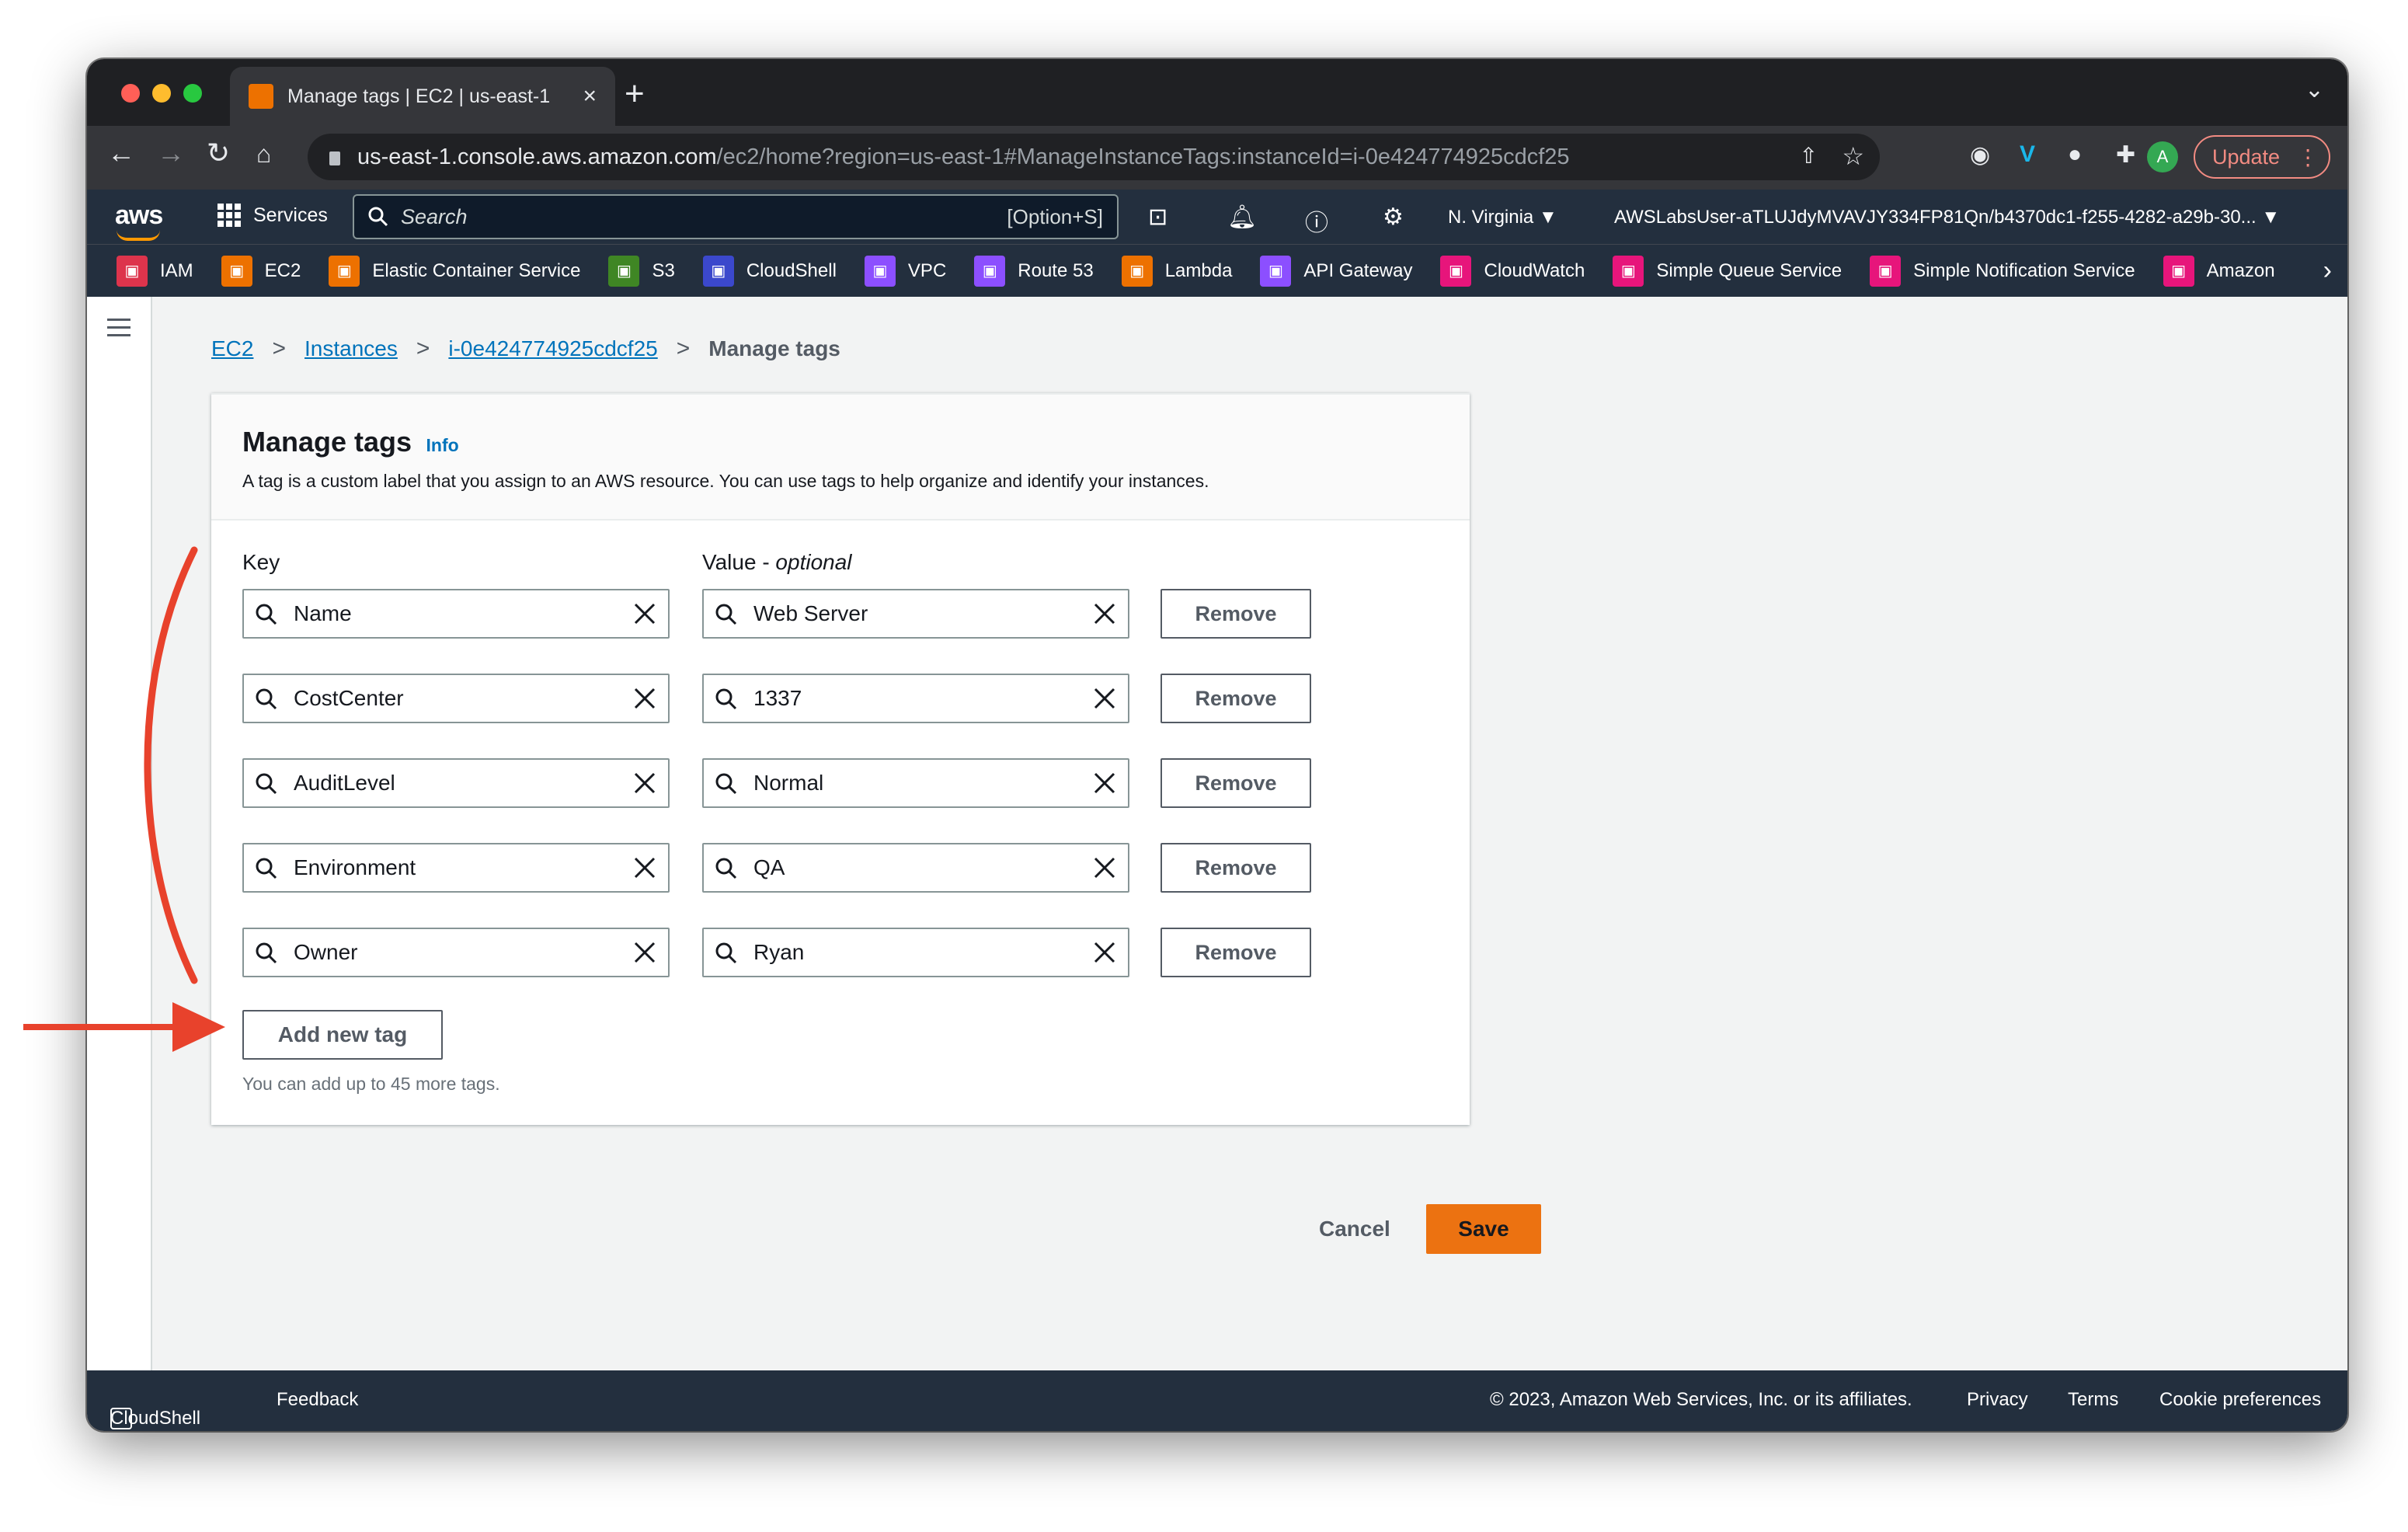 The image size is (2408, 1532). What do you see at coordinates (124, 799) in the screenshot?
I see `annotation-overlay` at bounding box center [124, 799].